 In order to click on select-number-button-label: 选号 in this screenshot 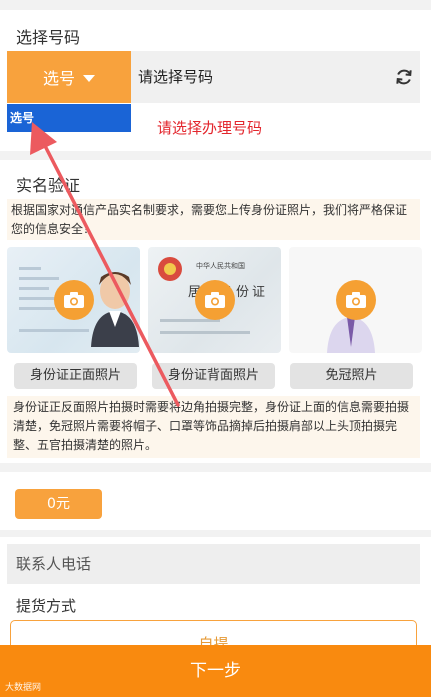, I will do `click(58, 78)`.